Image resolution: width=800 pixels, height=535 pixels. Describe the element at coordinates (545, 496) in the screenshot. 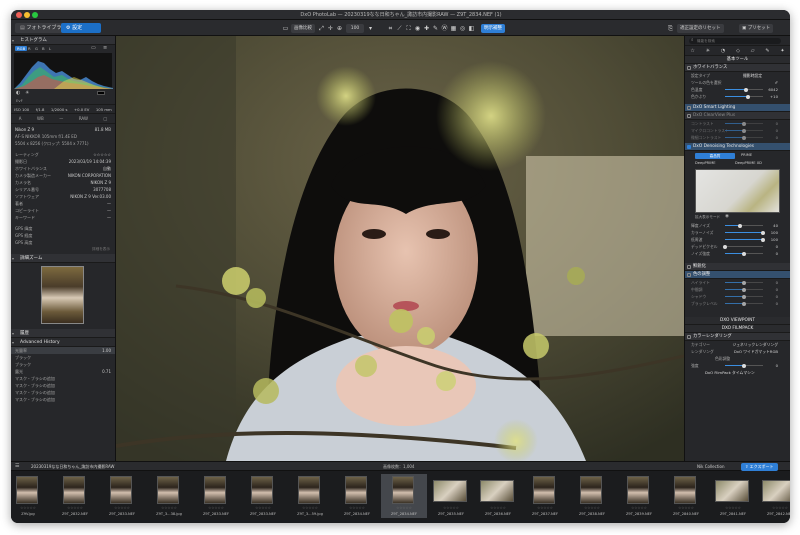

I see `filmstrip-thumbnail: ☆☆☆☆☆ Z9T_2837.NEF` at that location.